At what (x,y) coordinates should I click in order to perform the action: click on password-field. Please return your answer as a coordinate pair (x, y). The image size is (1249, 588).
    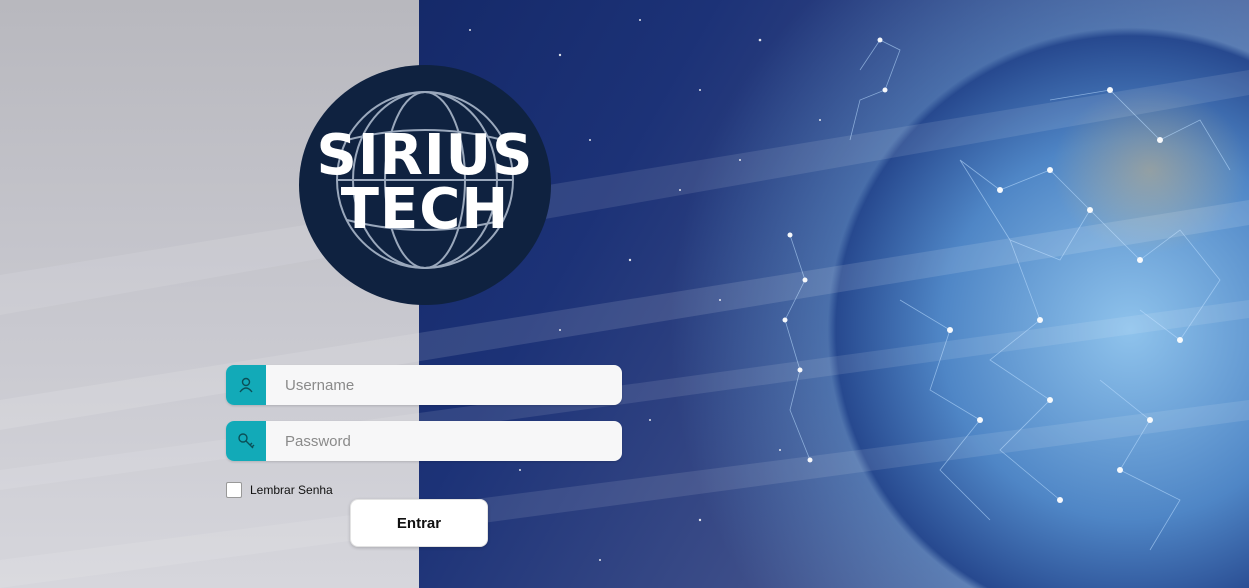
    Looking at the image, I should click on (424, 441).